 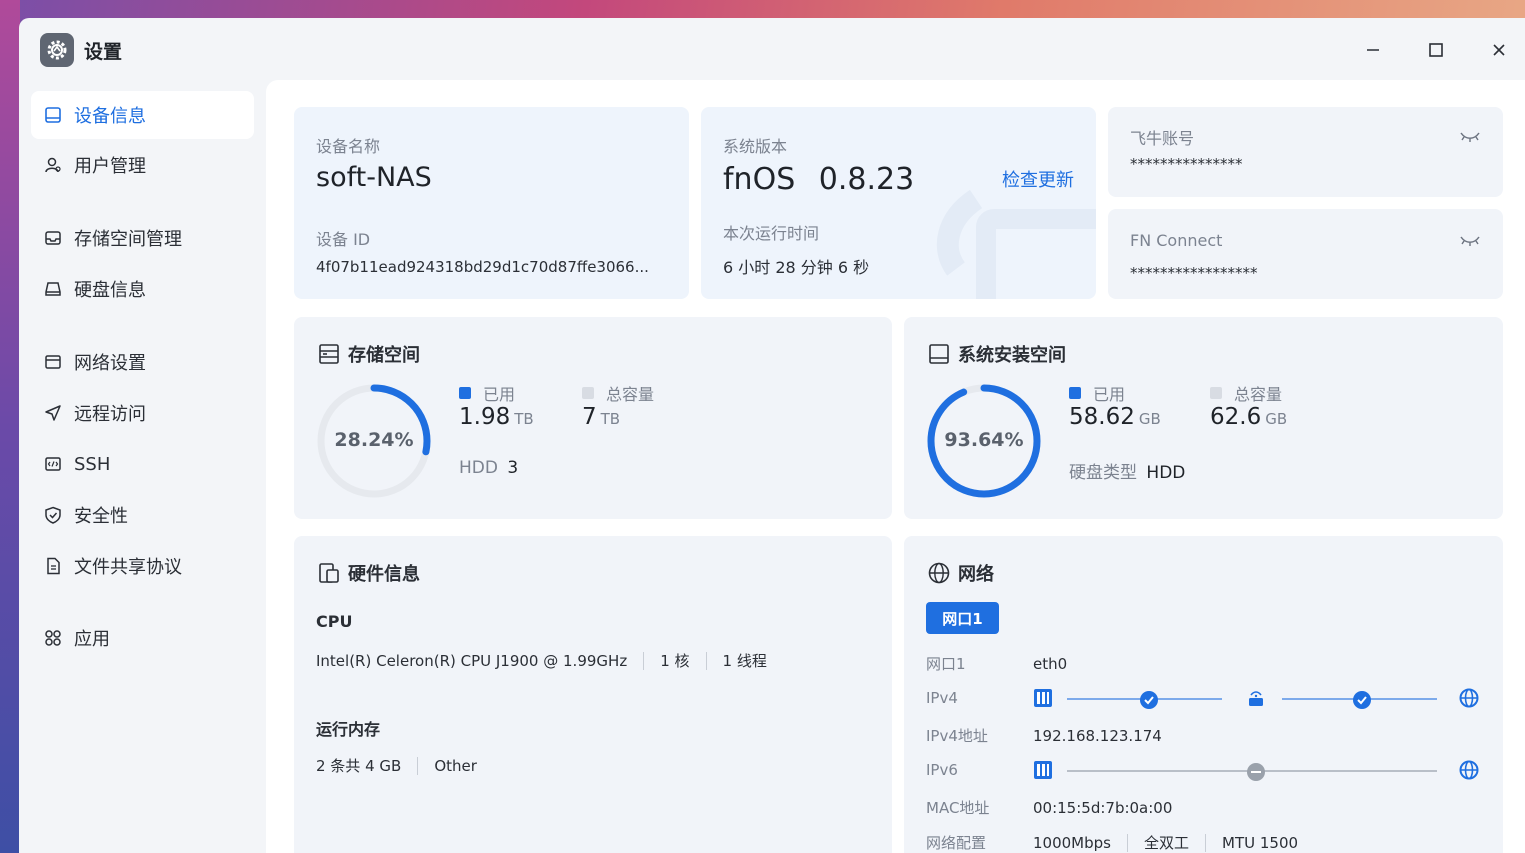 I want to click on legend-total-label: 总容量, so click(x=630, y=394).